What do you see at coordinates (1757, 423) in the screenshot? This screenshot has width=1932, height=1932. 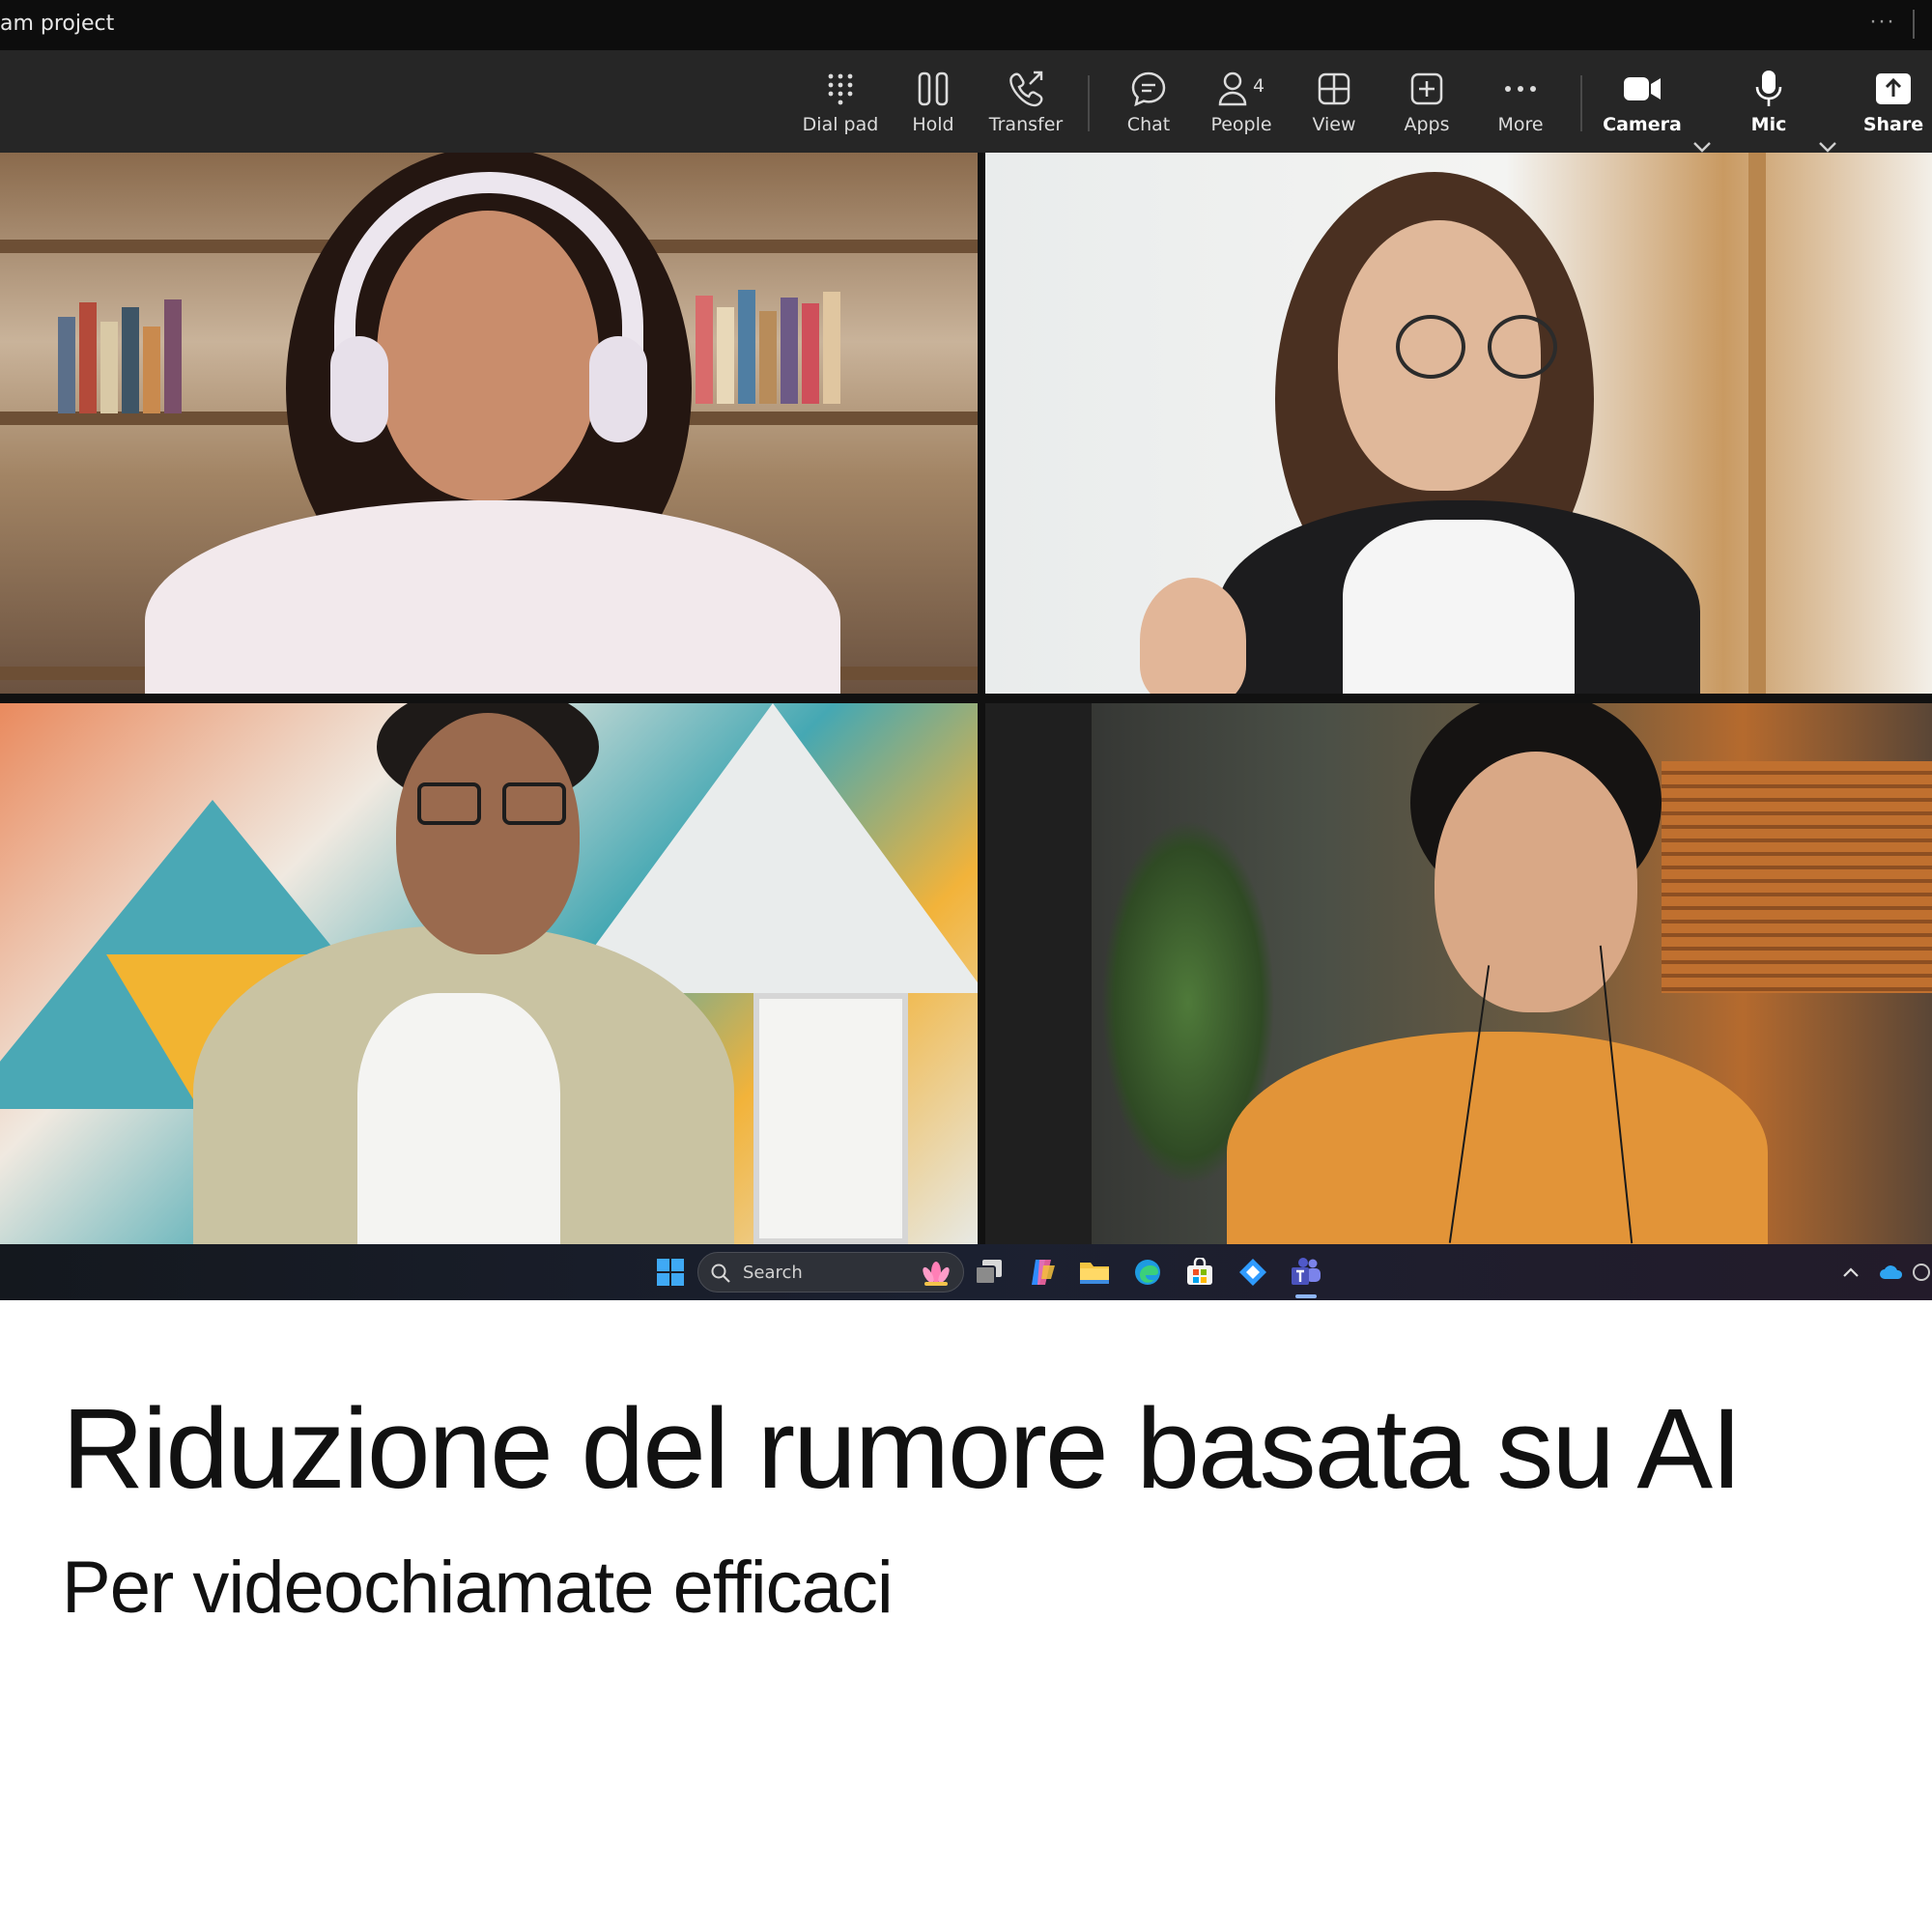 I see `window-frame-decoration` at bounding box center [1757, 423].